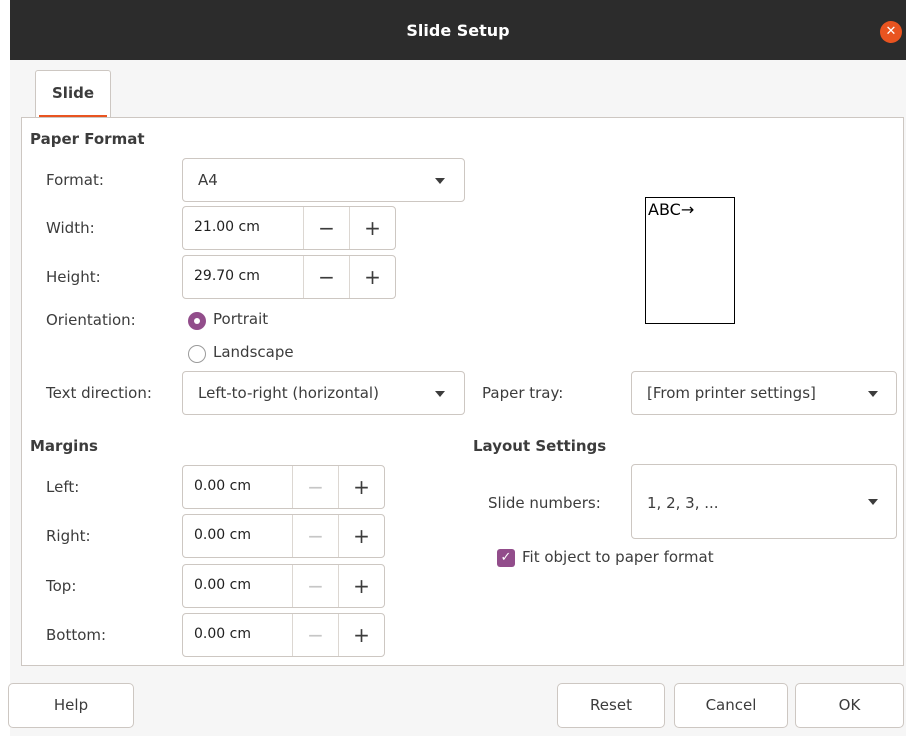 Image resolution: width=906 pixels, height=736 pixels. I want to click on left-margin-value: 0.00 cm, so click(222, 486).